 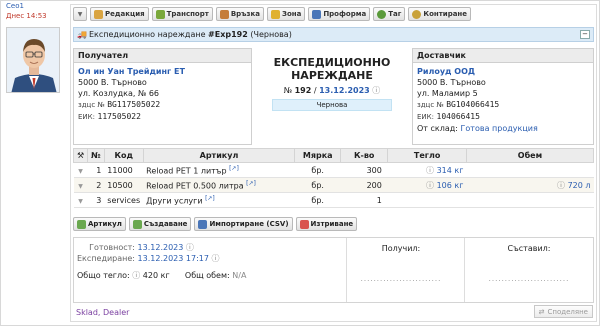 I want to click on table-row: ▼ 3 services Други услуги [↗] бр. 1, so click(x=333, y=200).